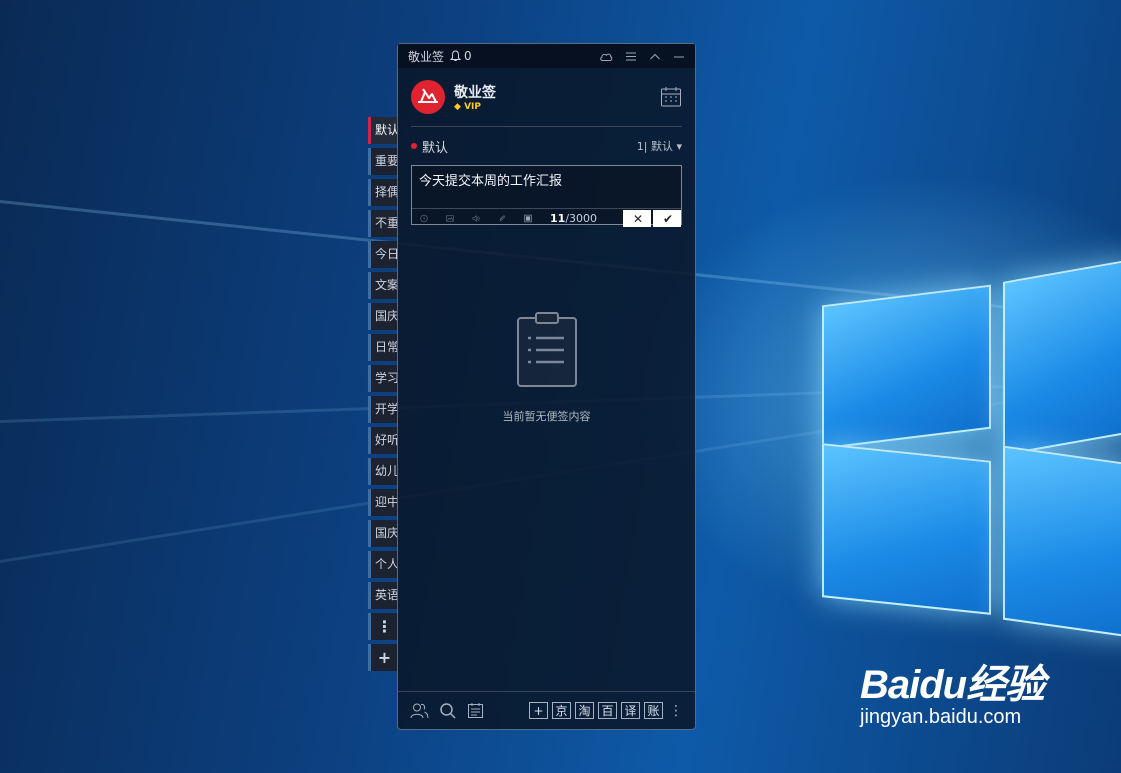  What do you see at coordinates (676, 711) in the screenshot?
I see `more-vertical-icon: ⋮` at bounding box center [676, 711].